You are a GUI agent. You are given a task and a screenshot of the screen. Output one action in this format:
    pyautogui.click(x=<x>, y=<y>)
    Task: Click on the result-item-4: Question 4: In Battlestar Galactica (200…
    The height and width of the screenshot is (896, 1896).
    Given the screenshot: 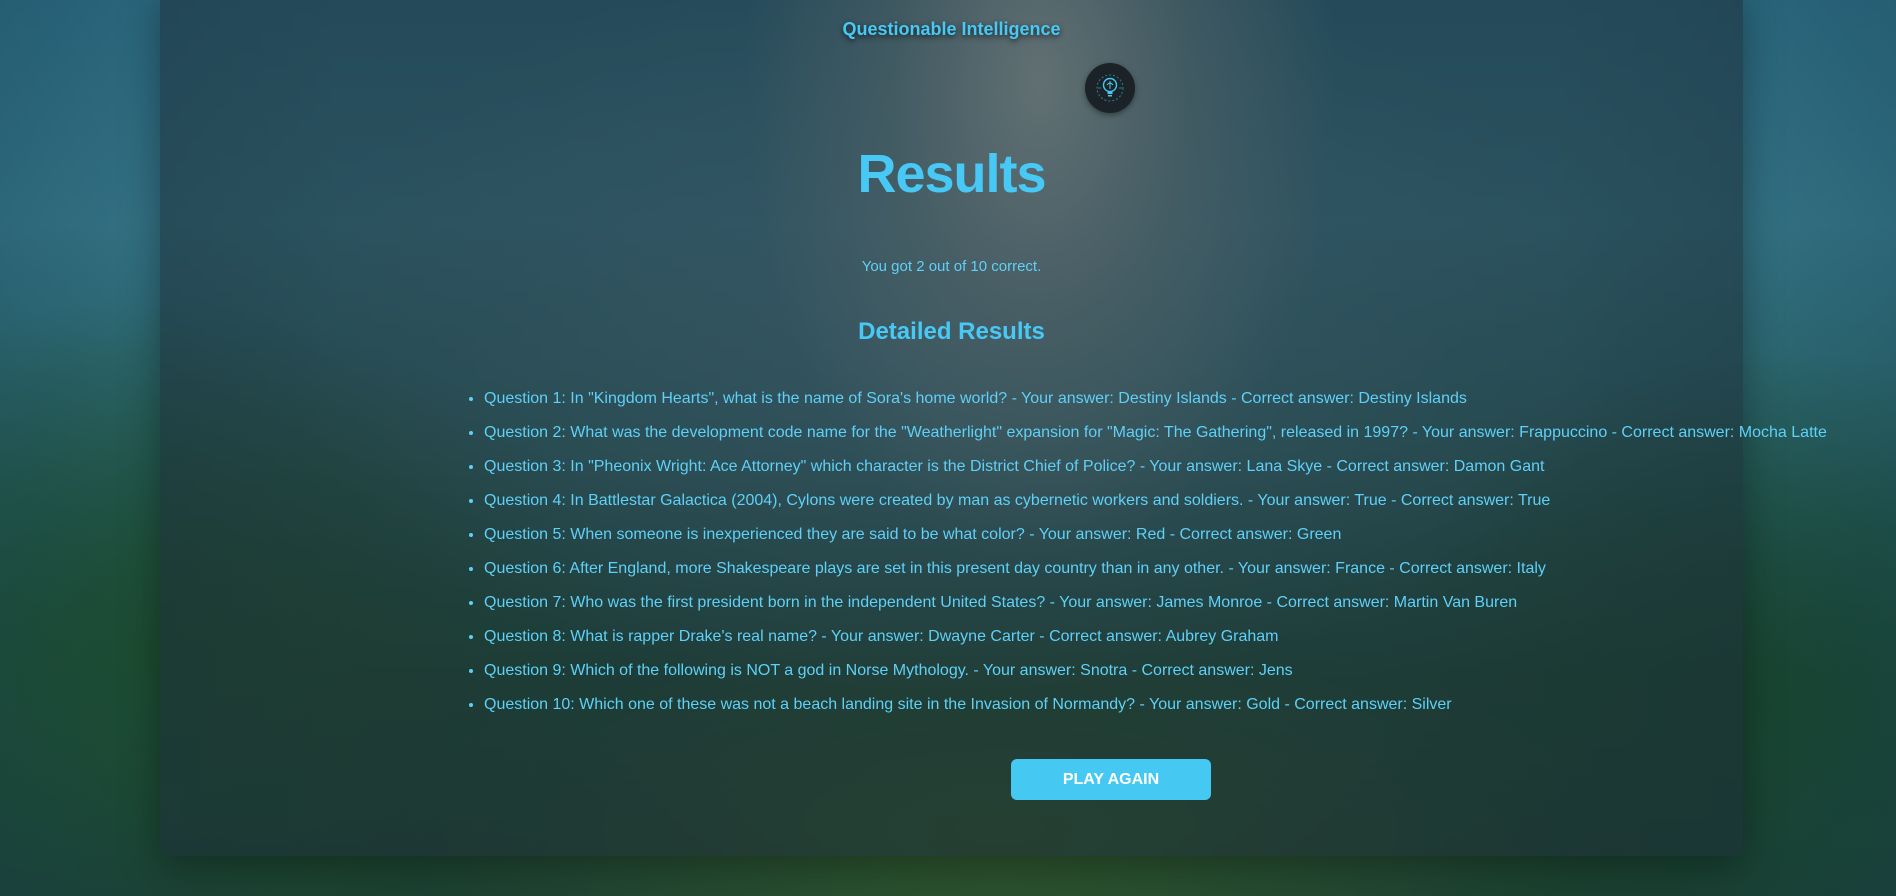 What is the action you would take?
    pyautogui.click(x=1155, y=507)
    